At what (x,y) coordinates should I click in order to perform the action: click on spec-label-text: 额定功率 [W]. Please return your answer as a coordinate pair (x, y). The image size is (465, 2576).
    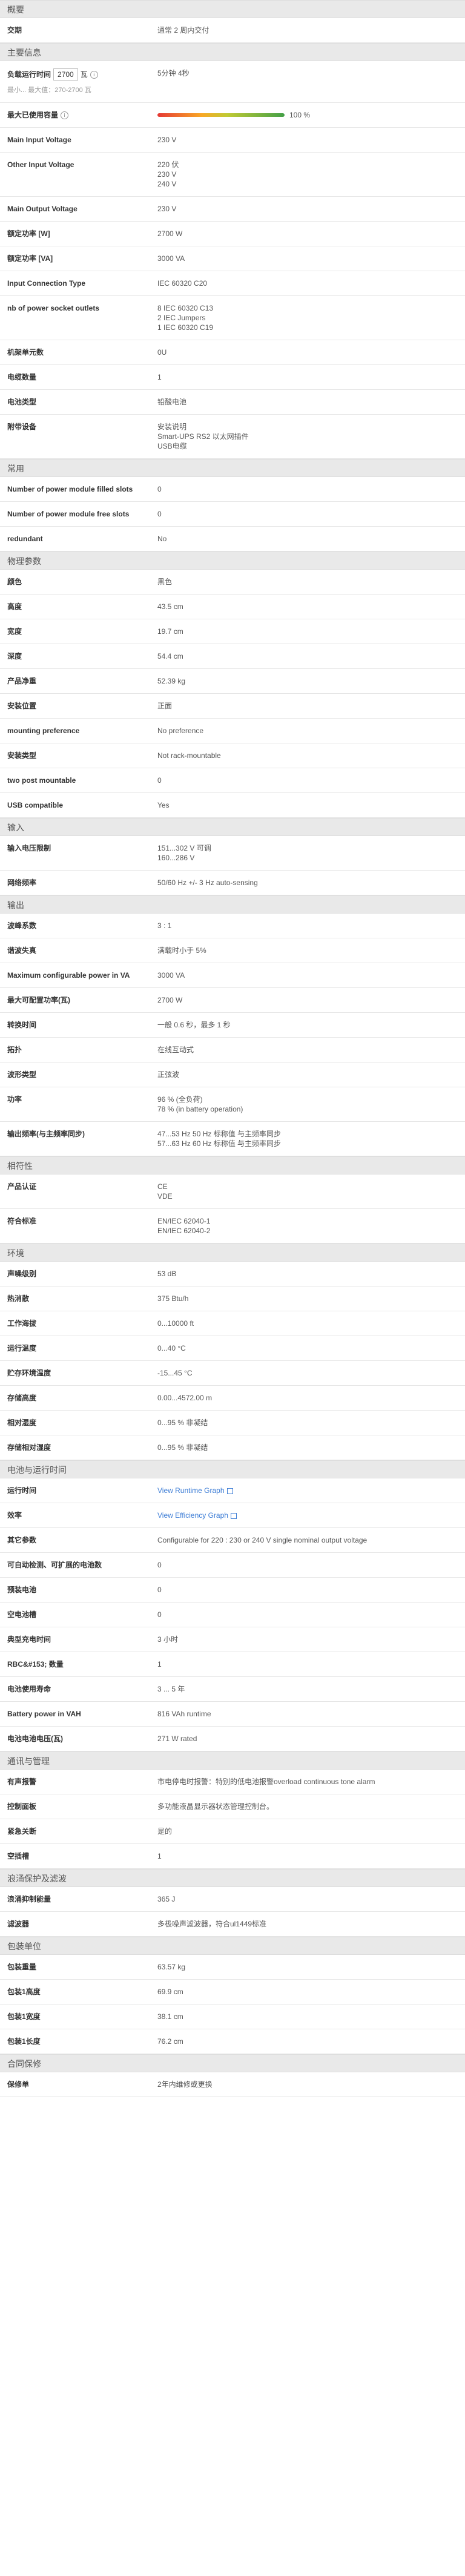
    Looking at the image, I should click on (28, 233).